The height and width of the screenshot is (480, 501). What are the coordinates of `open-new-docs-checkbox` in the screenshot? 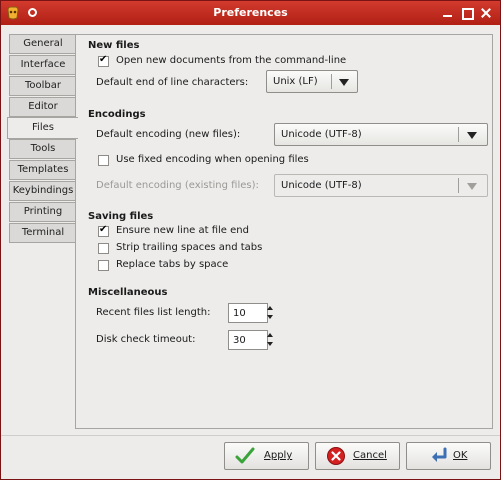 It's located at (103, 60).